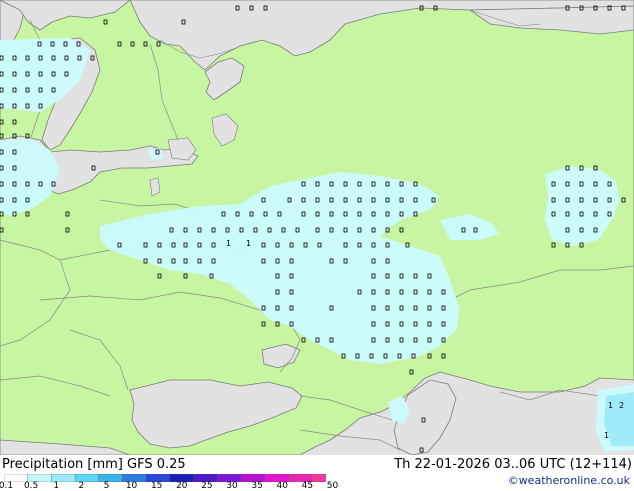 This screenshot has height=491, width=634. What do you see at coordinates (94, 464) in the screenshot?
I see `legend-title: Precipitation [mm] GFS 0.25` at bounding box center [94, 464].